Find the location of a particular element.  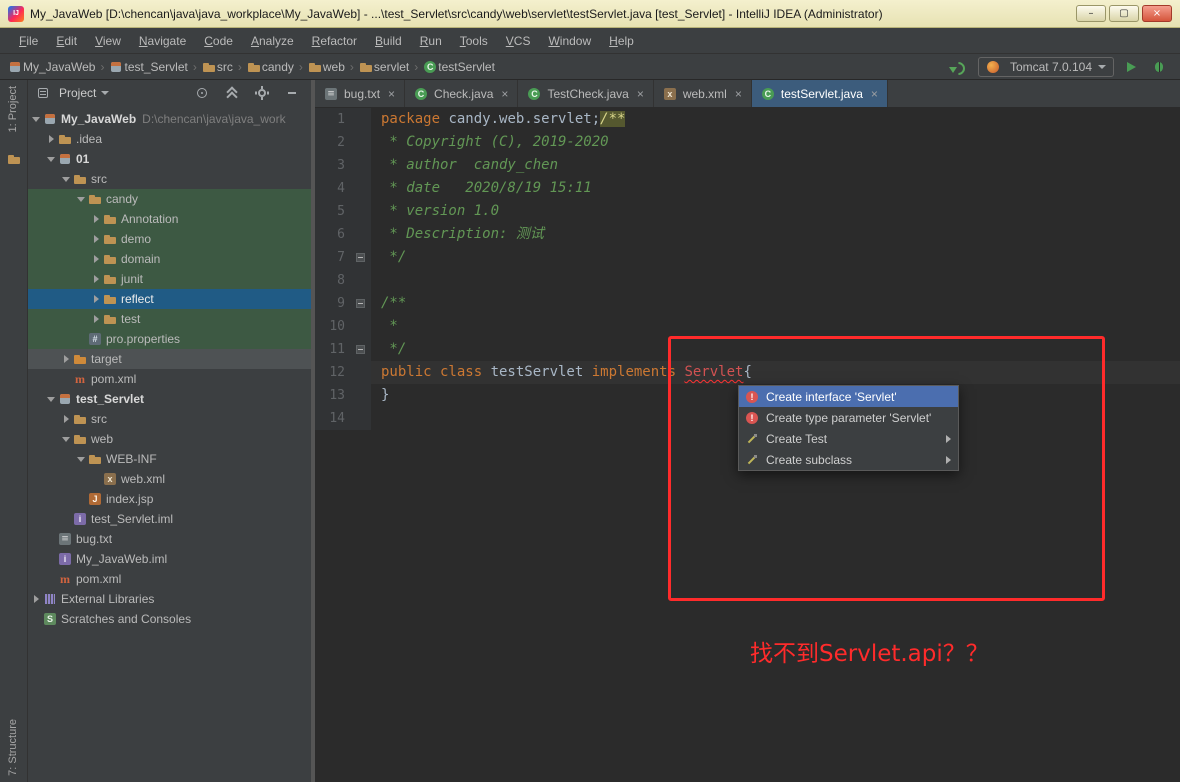

code-text: * author candy_chen is located at coordinates (775, 165).